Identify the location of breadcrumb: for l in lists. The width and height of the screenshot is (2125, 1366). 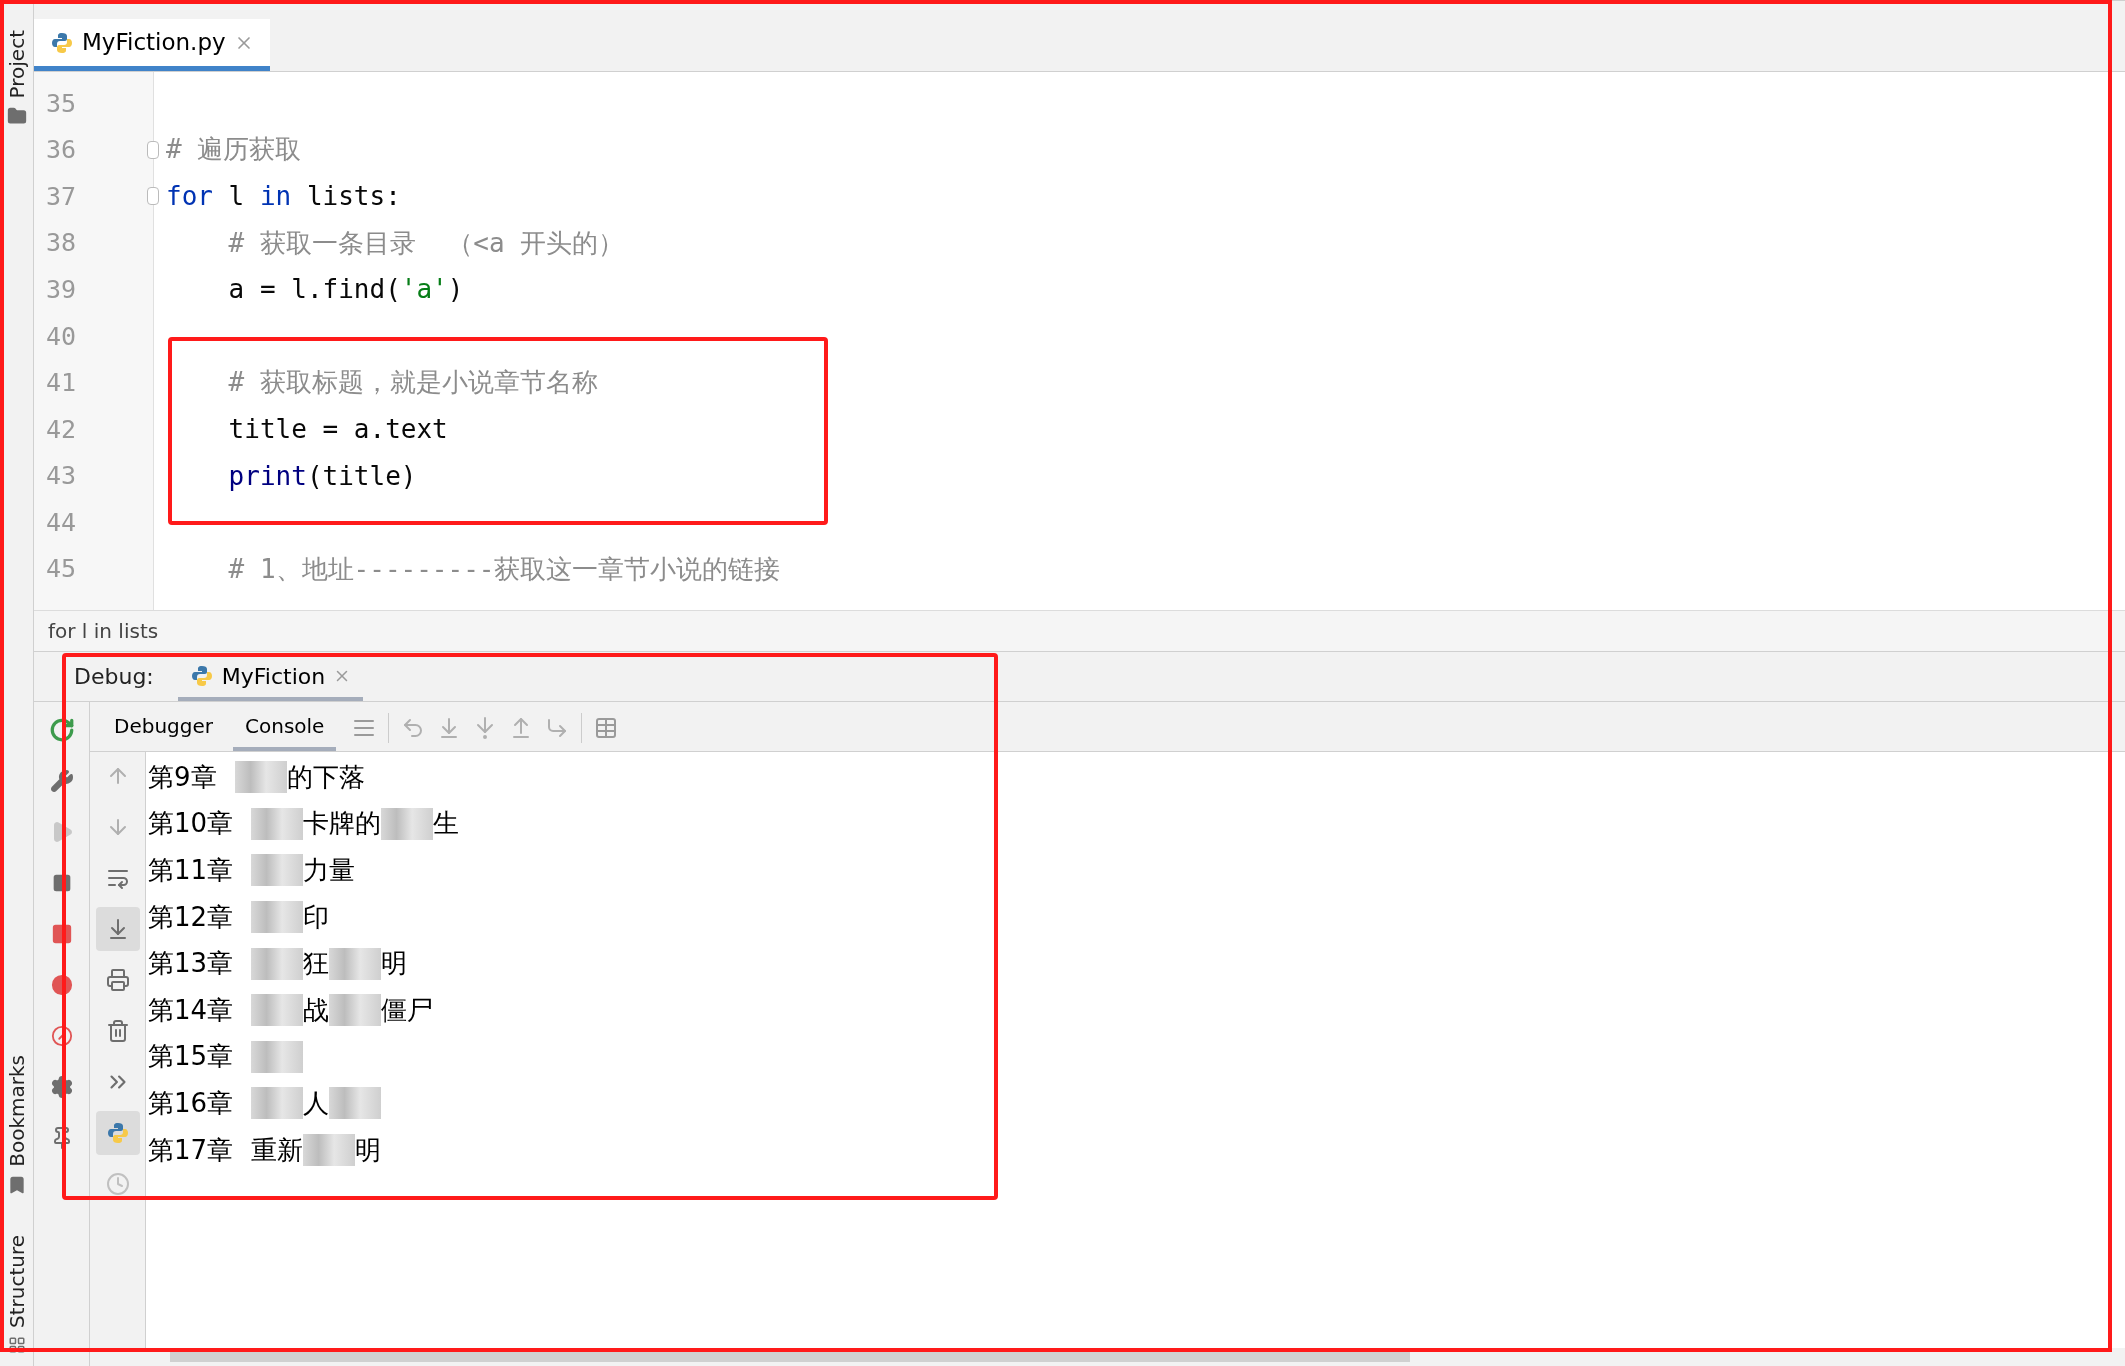
(103, 631).